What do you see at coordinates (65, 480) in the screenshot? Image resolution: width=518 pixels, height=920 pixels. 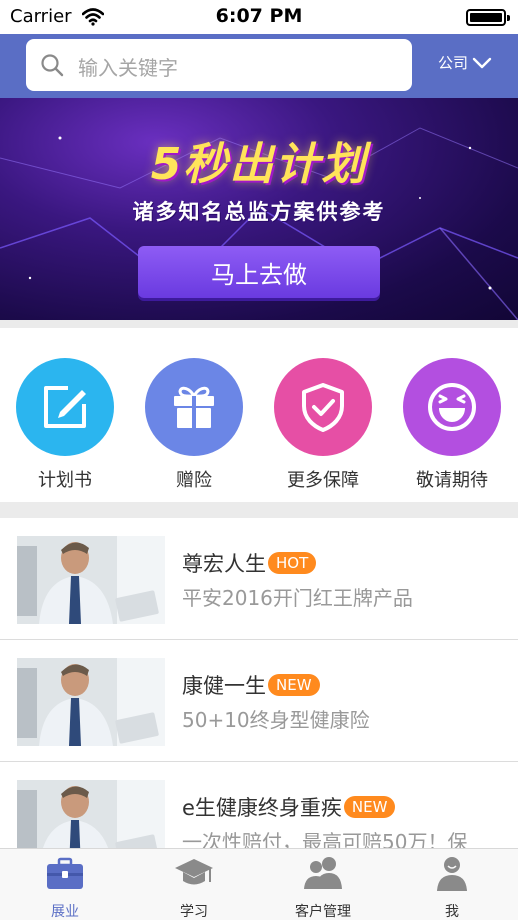 I see `category-label: 计划书` at bounding box center [65, 480].